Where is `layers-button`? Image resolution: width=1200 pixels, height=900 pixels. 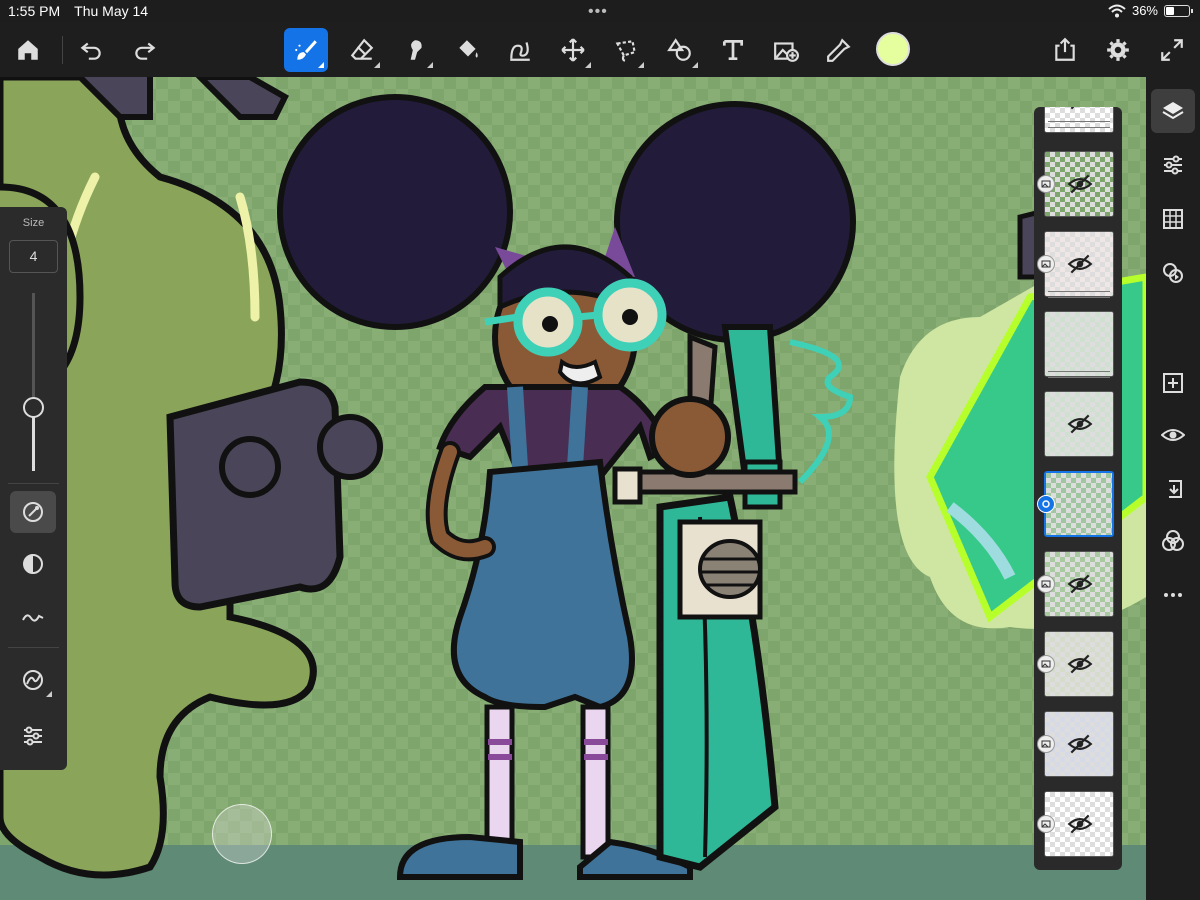
layers-button is located at coordinates (1173, 111).